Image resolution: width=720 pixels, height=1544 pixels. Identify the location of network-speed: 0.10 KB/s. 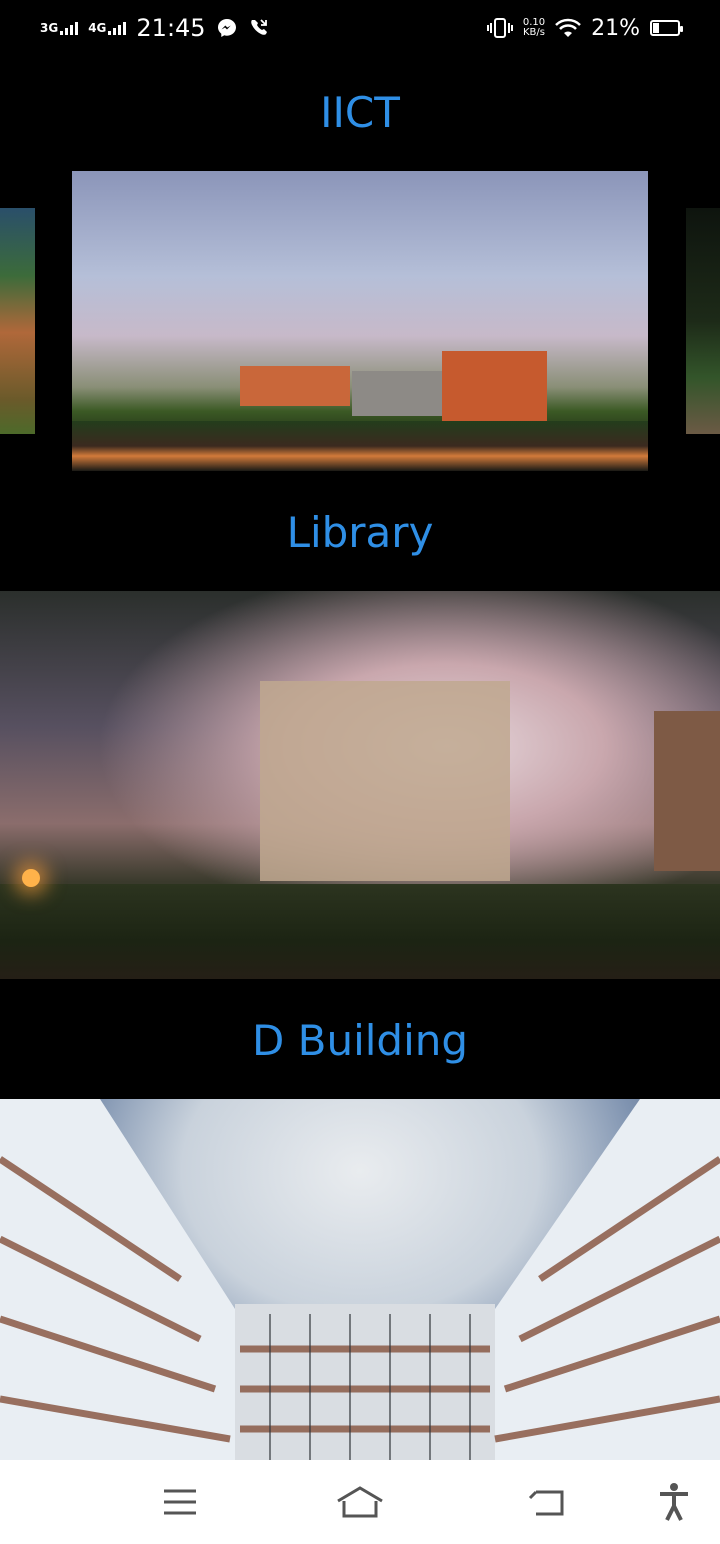
(534, 28).